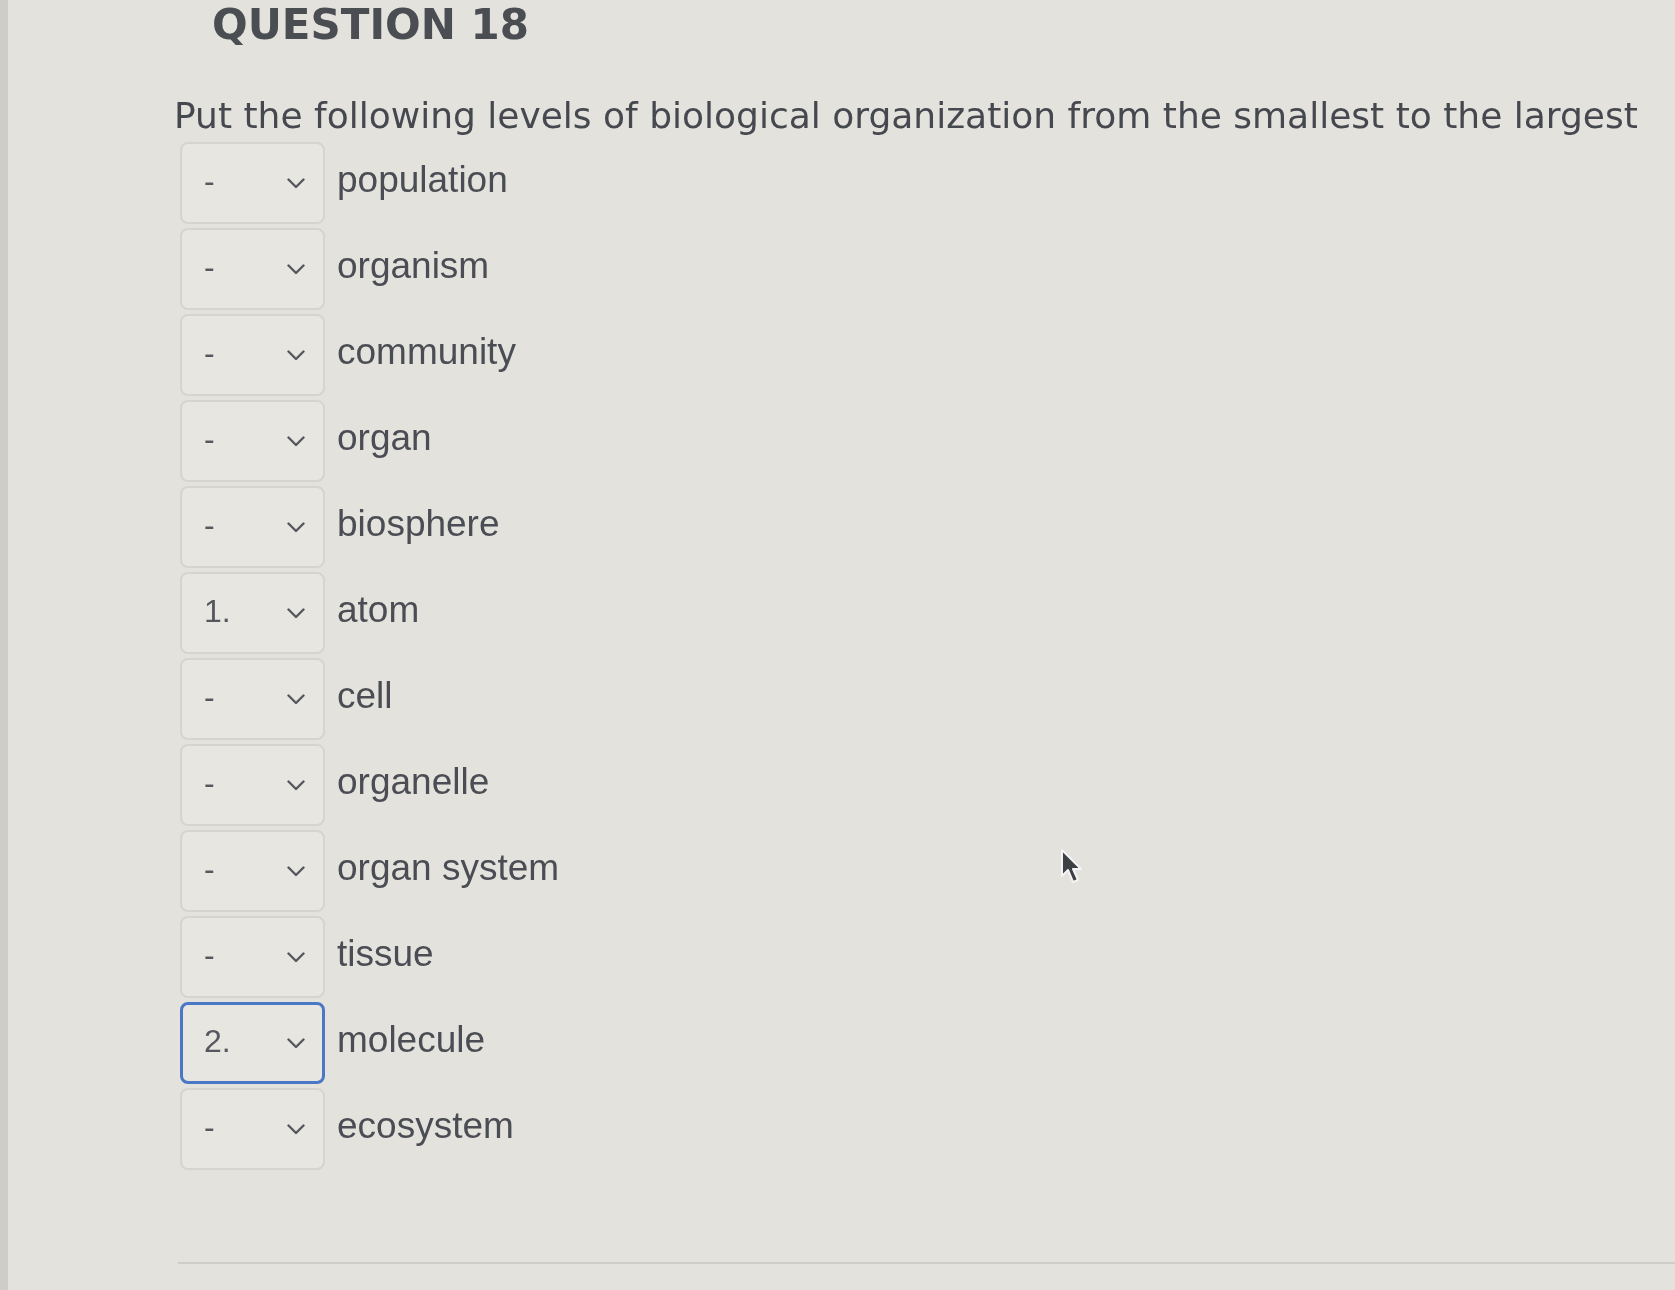 This screenshot has width=1675, height=1290. Describe the element at coordinates (411, 1040) in the screenshot. I see `item-label: molecule` at that location.